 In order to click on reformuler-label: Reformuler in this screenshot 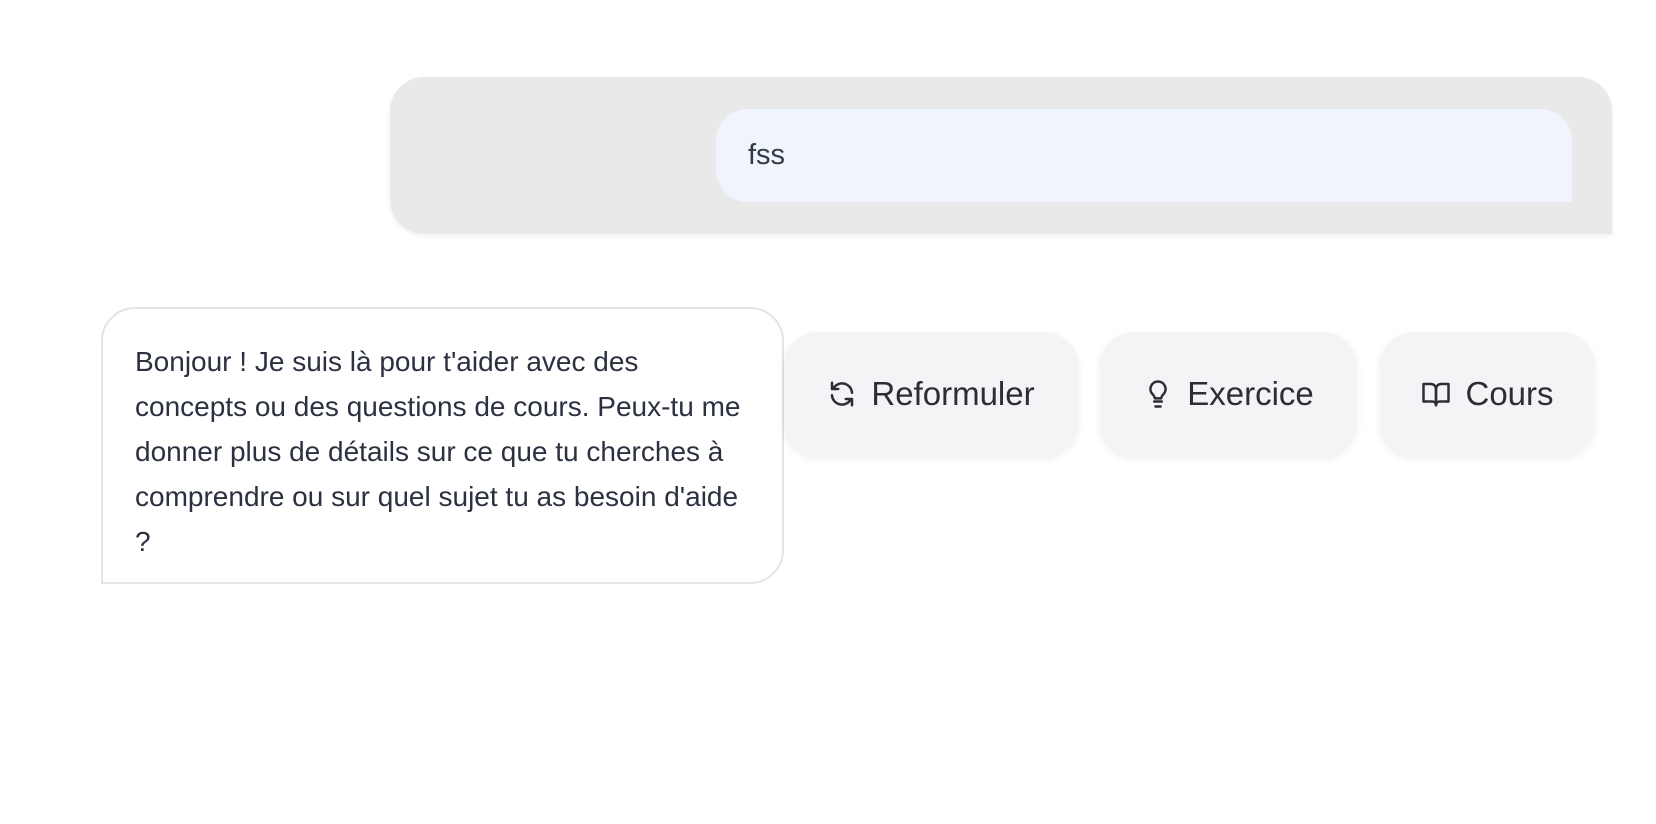, I will do `click(953, 393)`.